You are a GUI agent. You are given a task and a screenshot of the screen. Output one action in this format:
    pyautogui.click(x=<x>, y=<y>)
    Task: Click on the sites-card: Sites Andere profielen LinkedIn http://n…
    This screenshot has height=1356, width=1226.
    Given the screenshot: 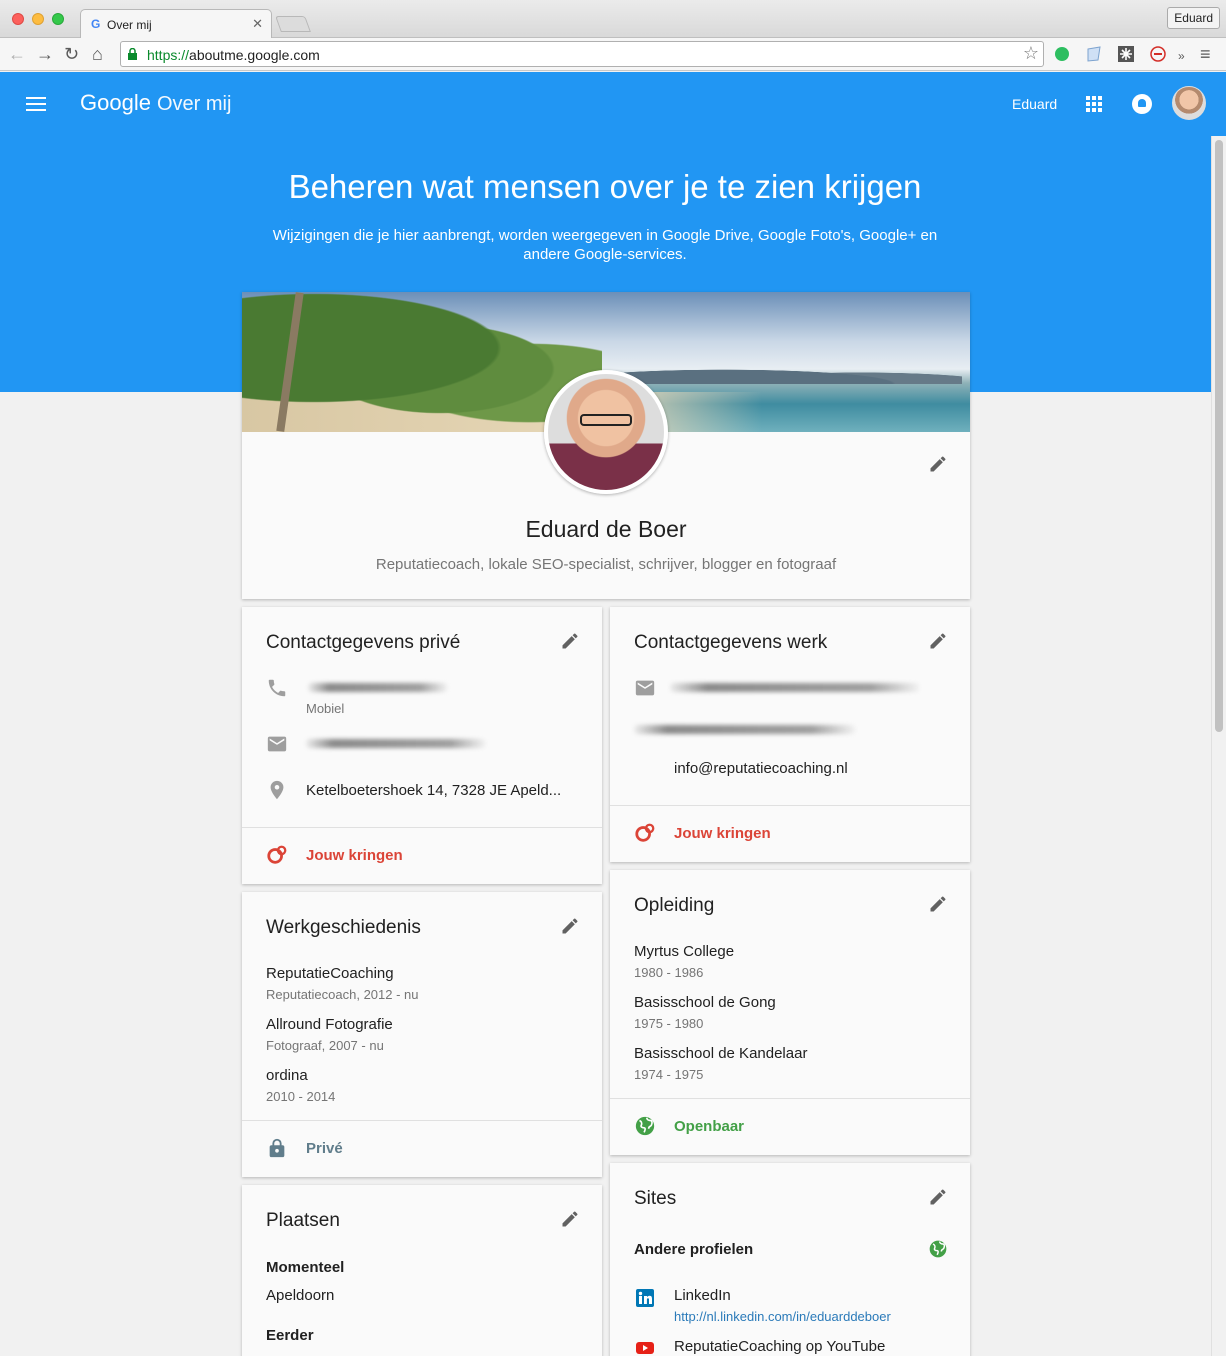 What is the action you would take?
    pyautogui.click(x=790, y=1259)
    